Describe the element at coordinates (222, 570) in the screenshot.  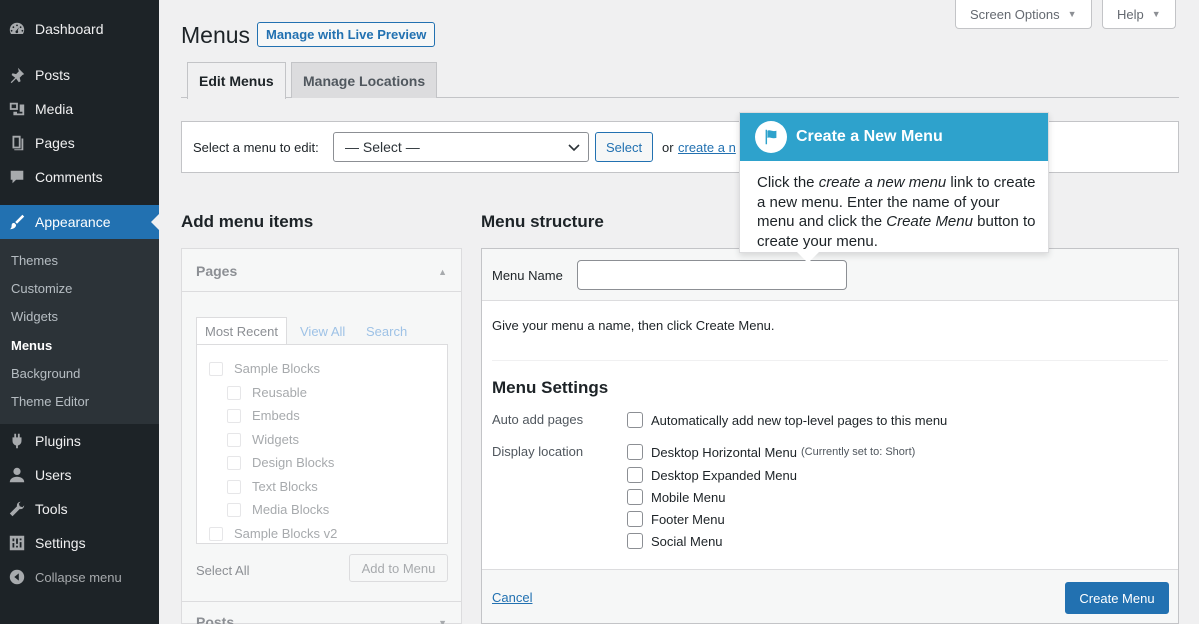
I see `select-all-link: Select All` at that location.